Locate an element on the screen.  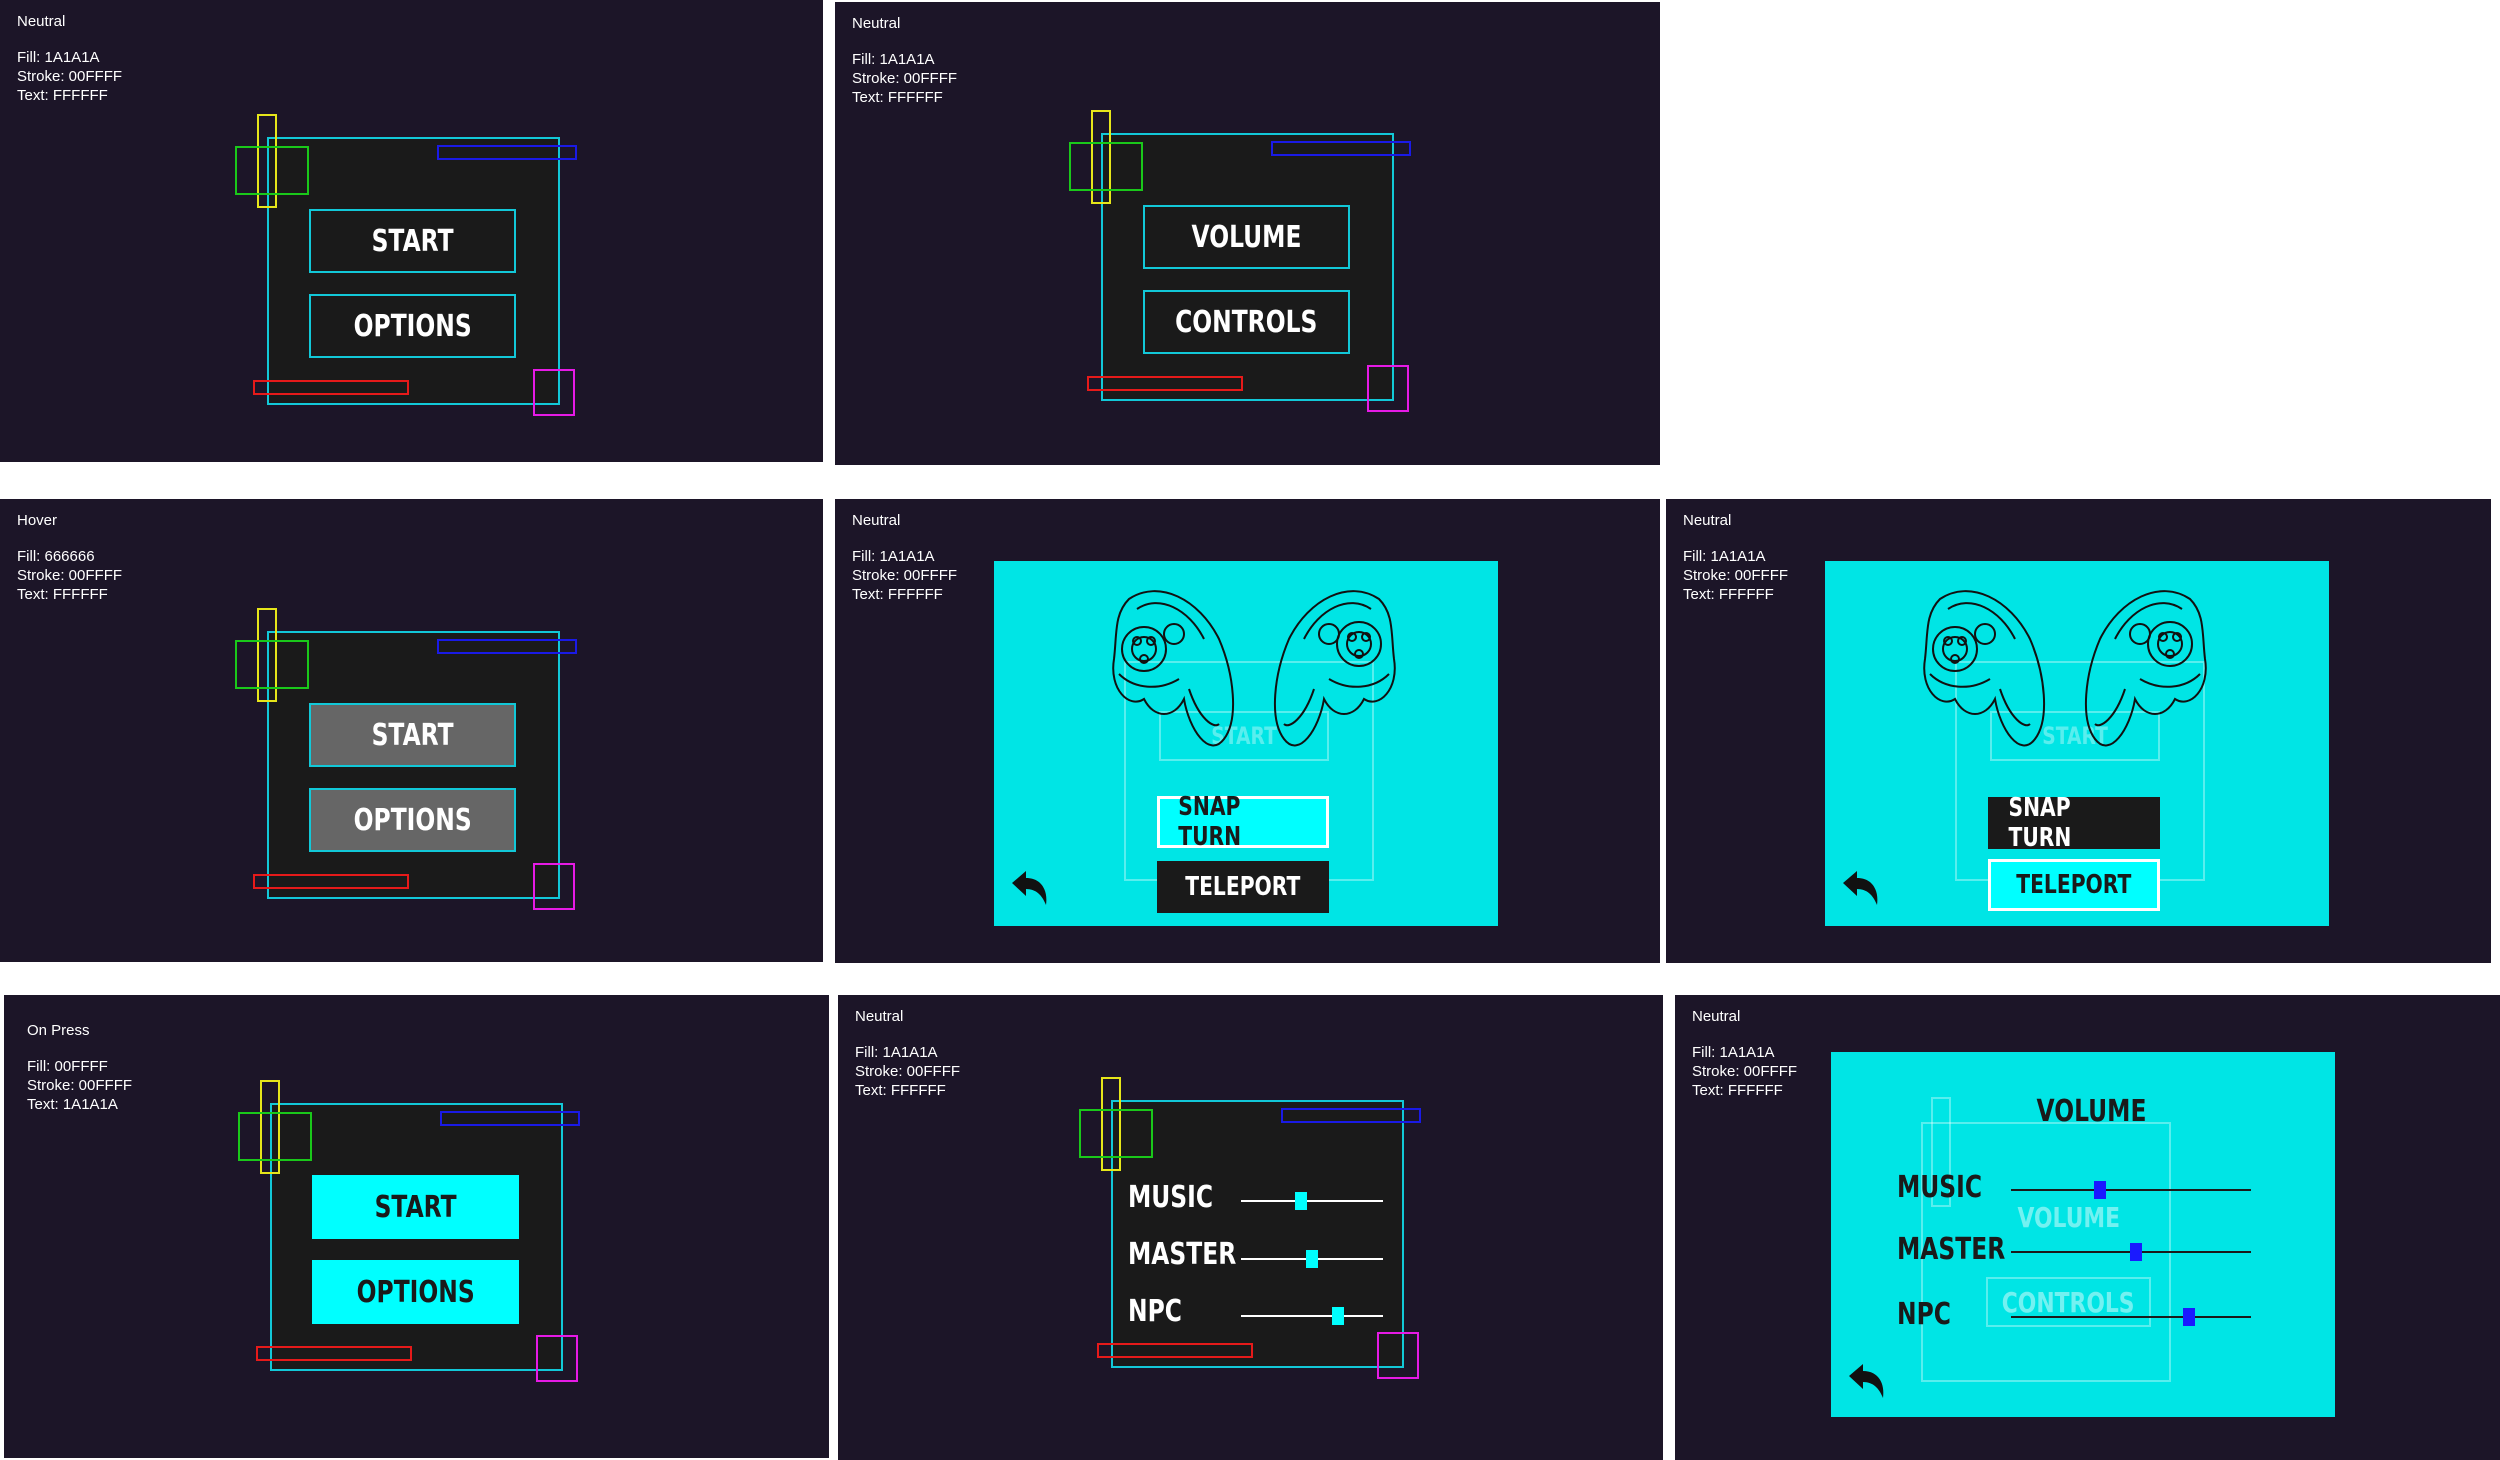
fill-spec: Fill: 00FFFF is located at coordinates (67, 1066).